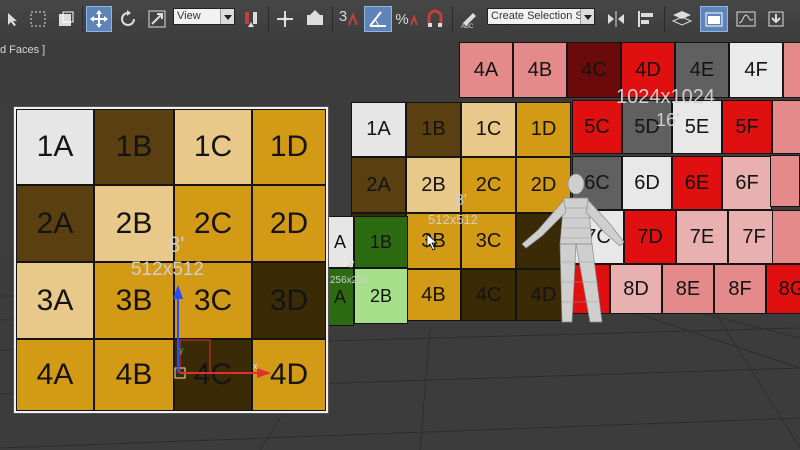  I want to click on move-tool-icon, so click(99, 19).